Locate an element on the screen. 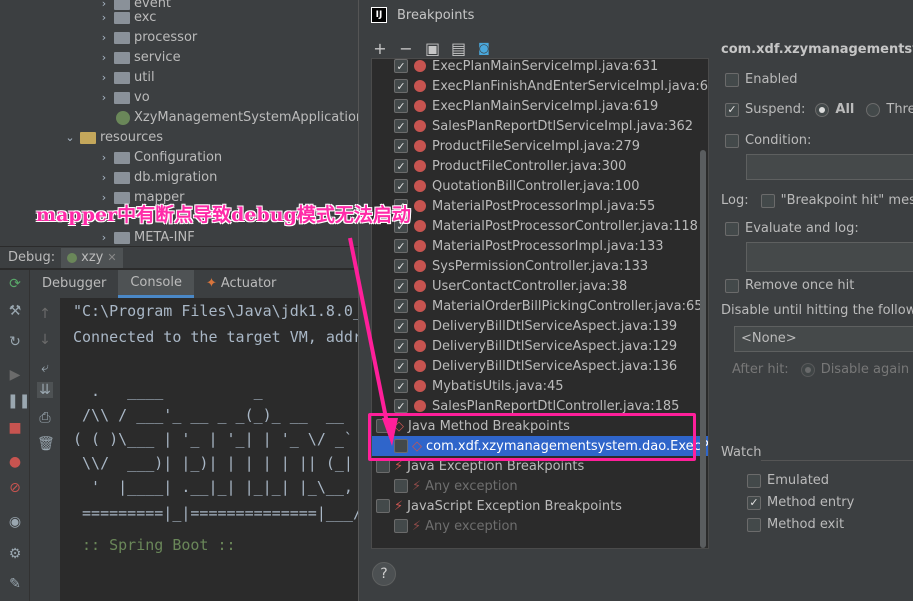 The width and height of the screenshot is (913, 601). breakpoint-item: ✓ SalesPlanReportDtlServiceImpl.java:362 is located at coordinates (540, 126).